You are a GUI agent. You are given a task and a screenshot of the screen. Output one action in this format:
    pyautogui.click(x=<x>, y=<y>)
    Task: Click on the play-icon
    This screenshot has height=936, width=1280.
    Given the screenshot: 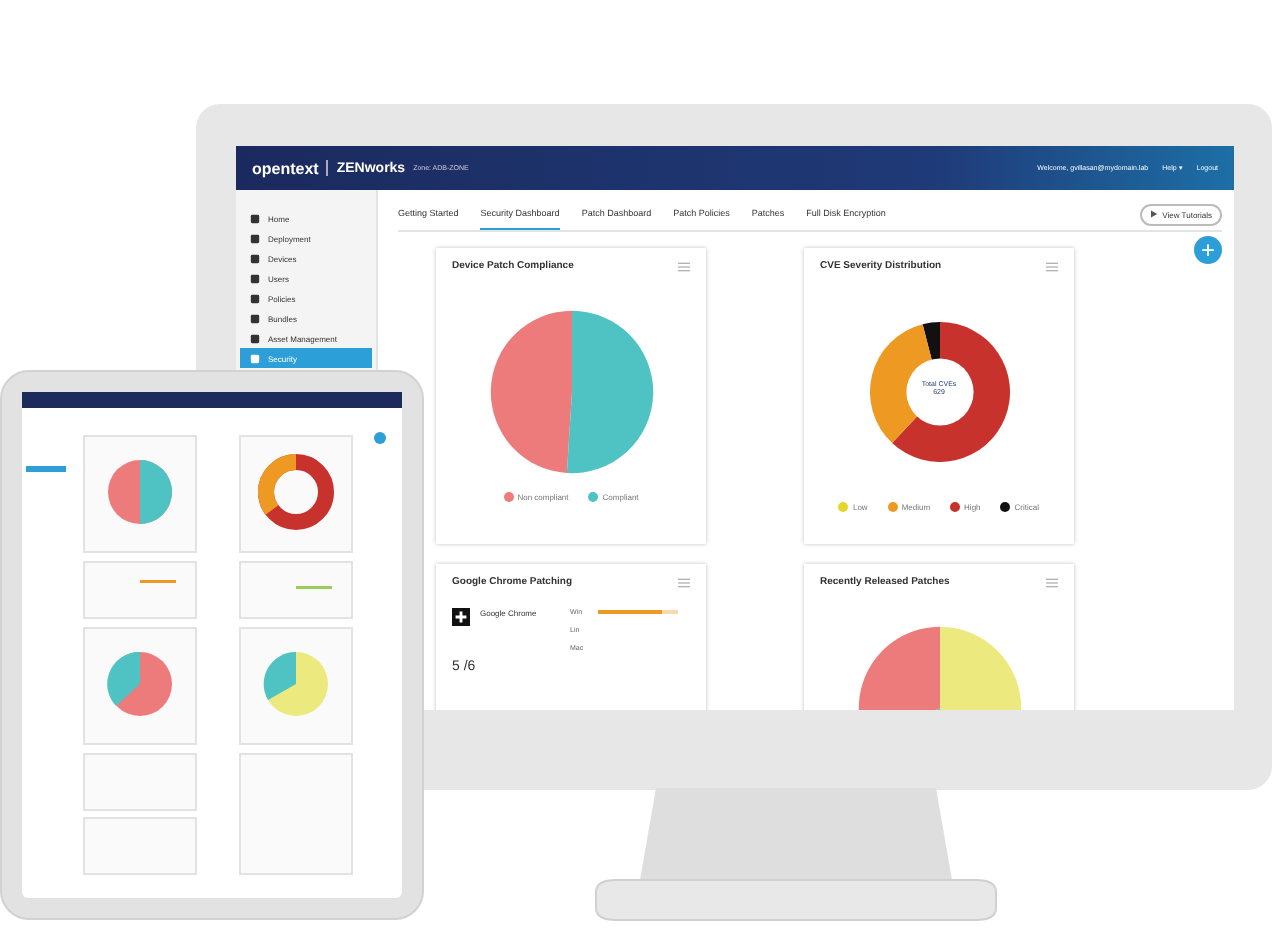 What is the action you would take?
    pyautogui.click(x=1154, y=214)
    